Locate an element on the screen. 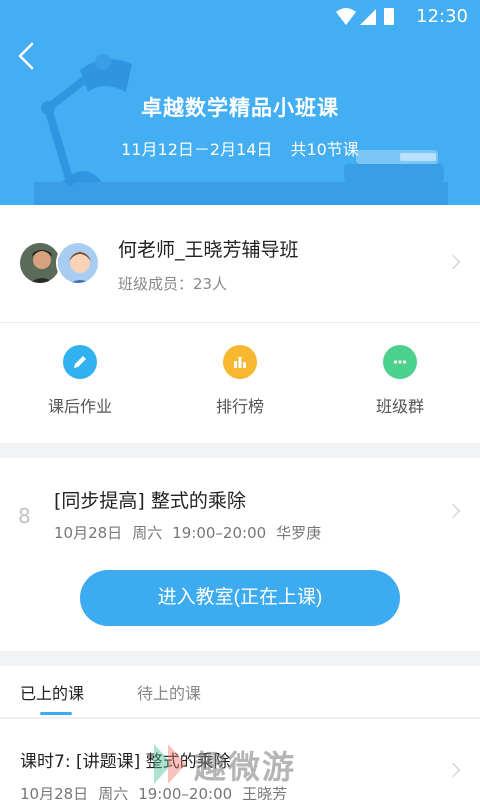 This screenshot has width=480, height=800. watermark-text: 趣微游 is located at coordinates (245, 767).